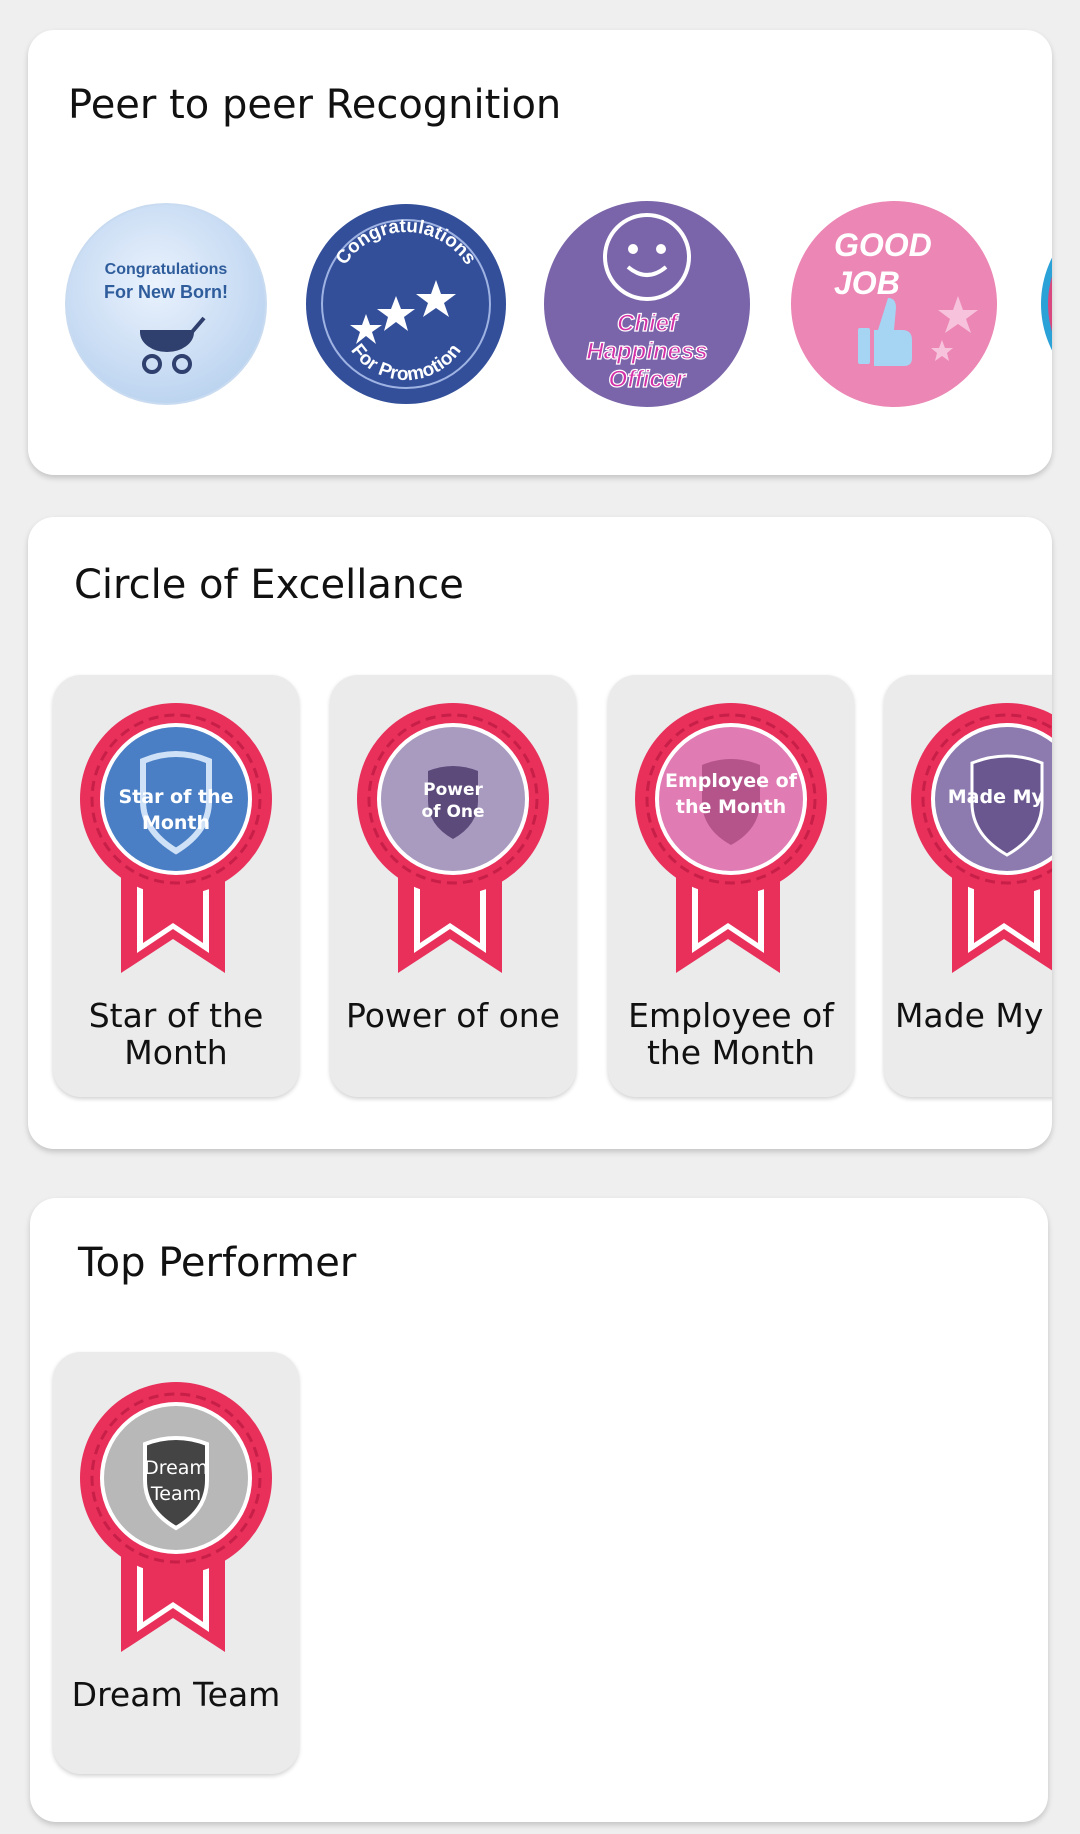  I want to click on promotion-badge: Congratulations For Promotion, so click(406, 304).